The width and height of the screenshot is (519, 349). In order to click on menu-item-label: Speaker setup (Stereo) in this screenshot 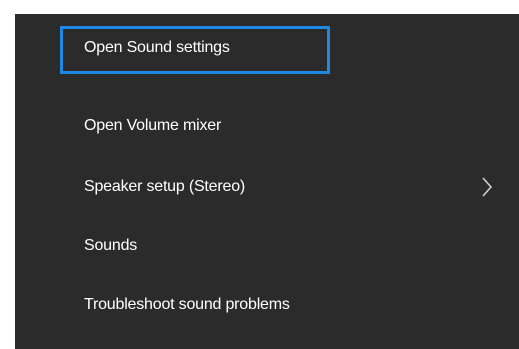, I will do `click(165, 186)`.